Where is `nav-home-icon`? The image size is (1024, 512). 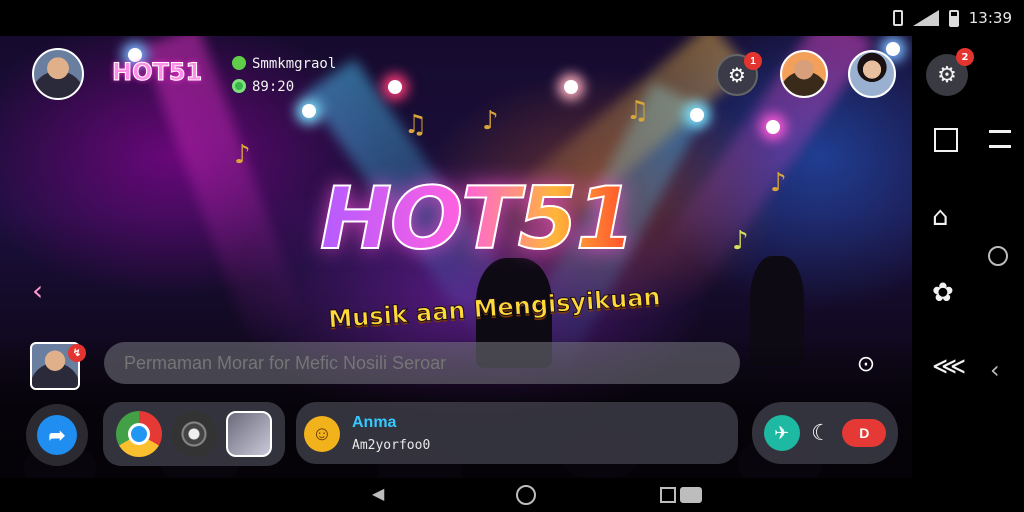
nav-home-icon is located at coordinates (526, 495).